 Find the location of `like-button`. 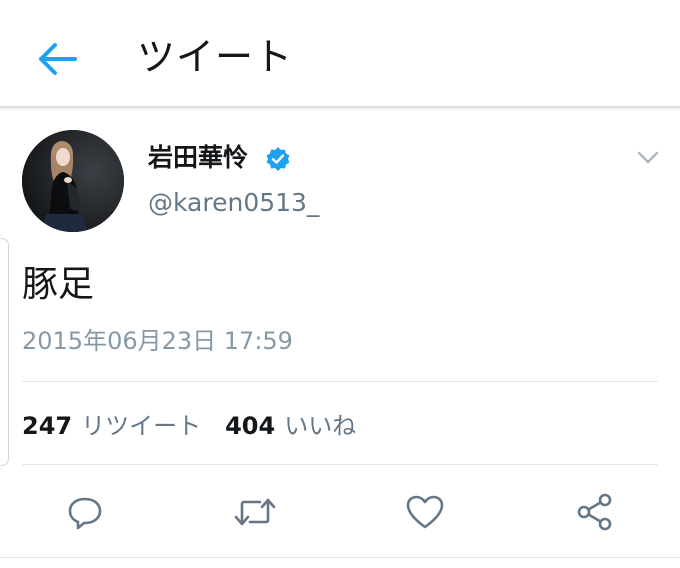

like-button is located at coordinates (425, 512).